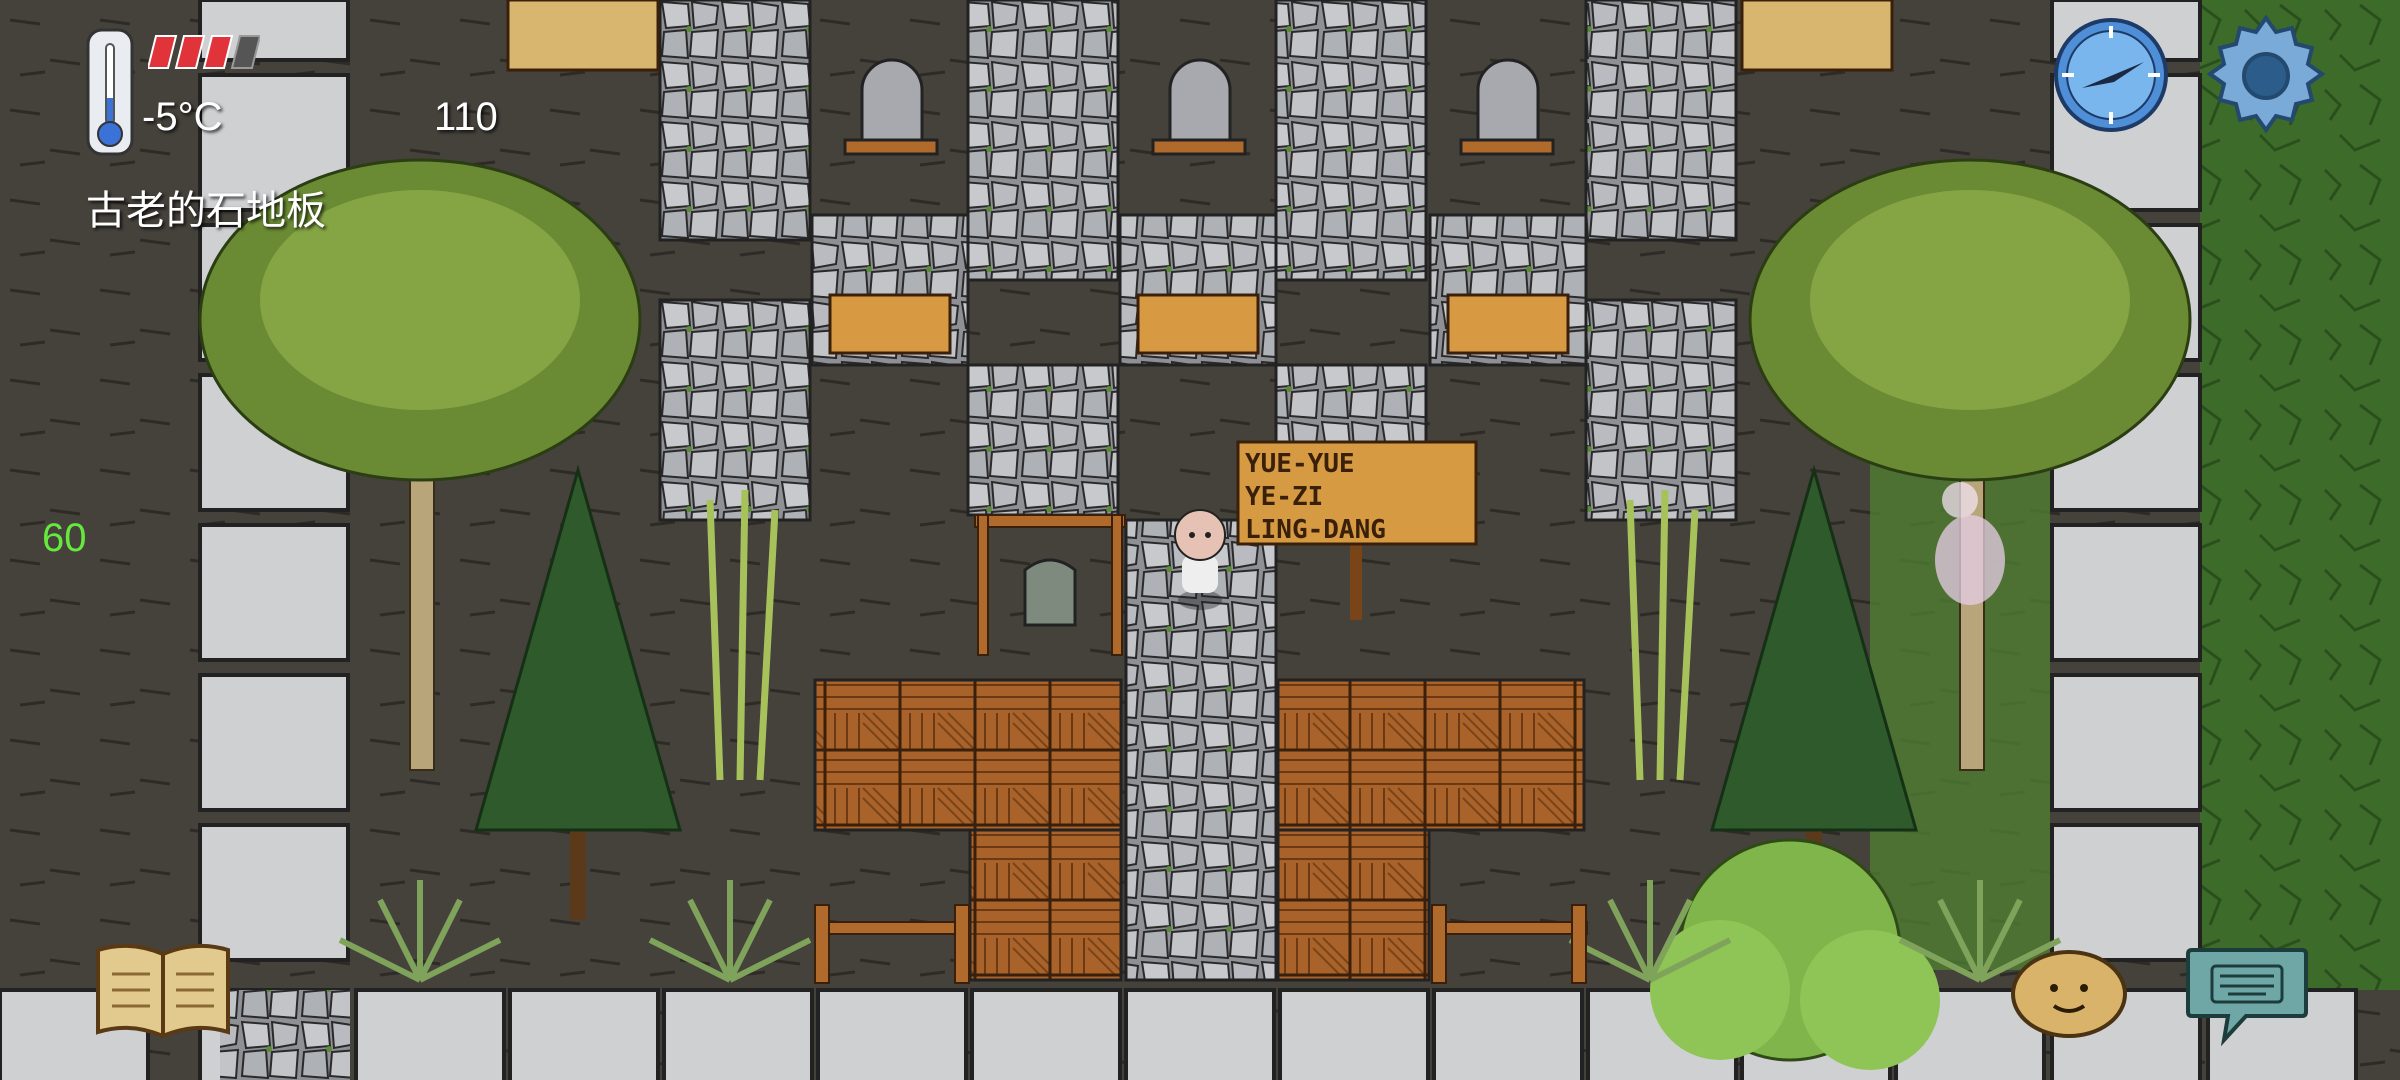 This screenshot has height=1080, width=2400. I want to click on cobble-tile, so click(285, 1035).